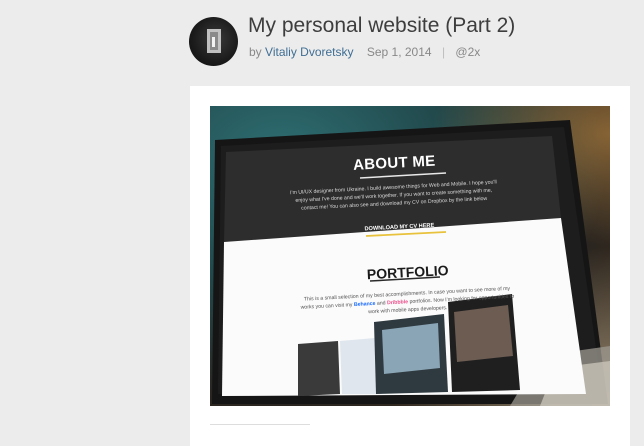 This screenshot has height=446, width=644. What do you see at coordinates (309, 52) in the screenshot?
I see `author-link: Vitaliy Dvoretsky` at bounding box center [309, 52].